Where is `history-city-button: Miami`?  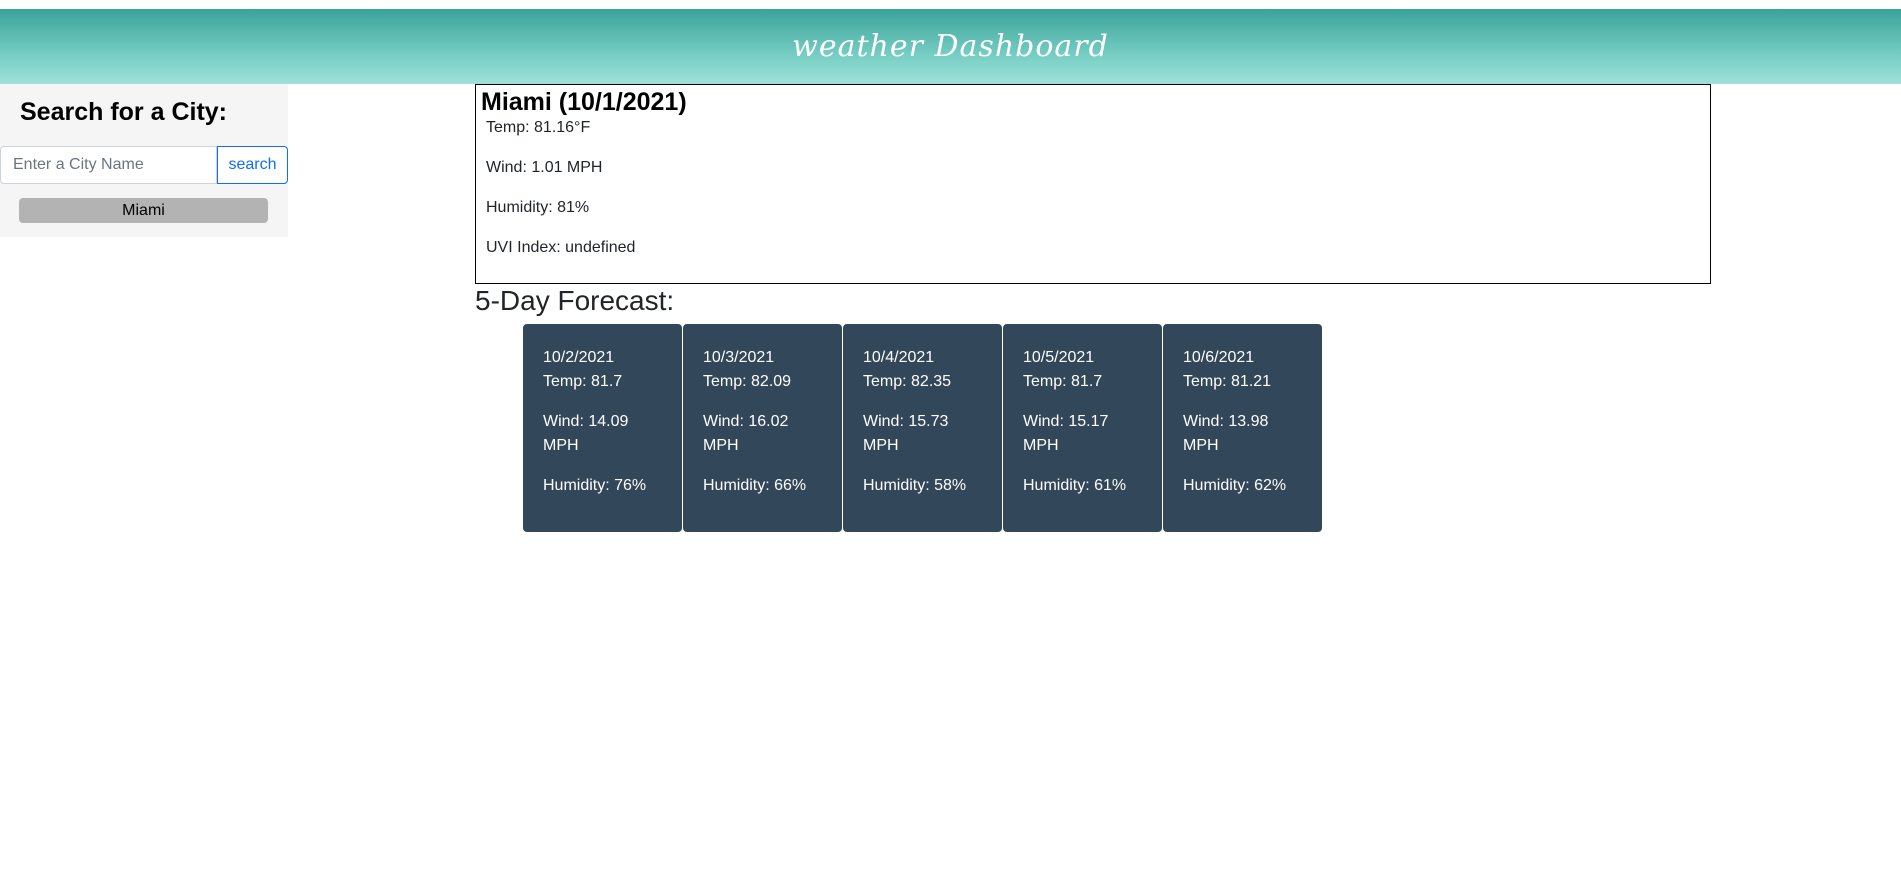
history-city-button: Miami is located at coordinates (143, 210).